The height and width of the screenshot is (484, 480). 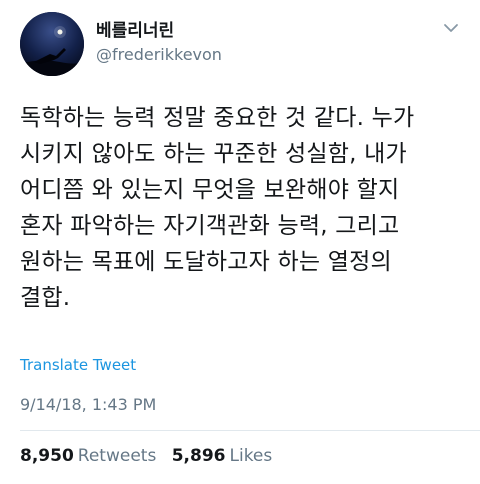 I want to click on likes-stat: 5,896 Likes, so click(x=222, y=456).